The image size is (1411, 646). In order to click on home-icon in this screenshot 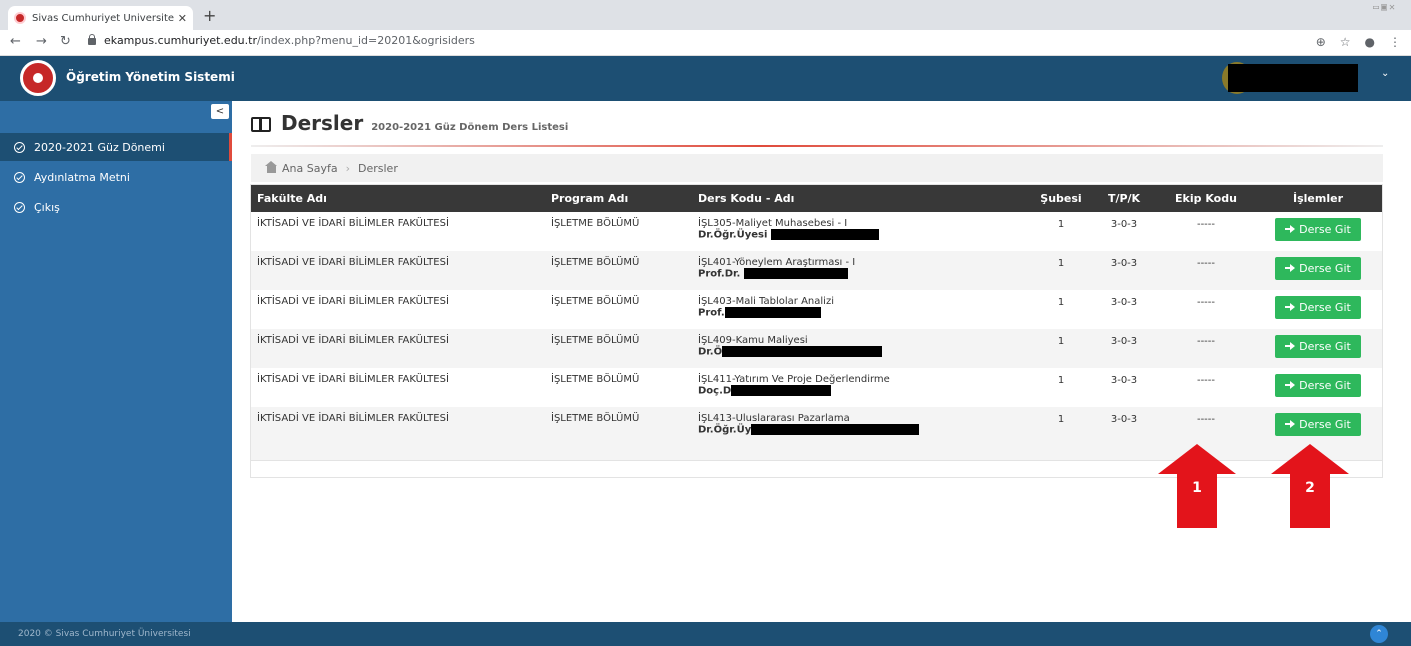, I will do `click(271, 166)`.